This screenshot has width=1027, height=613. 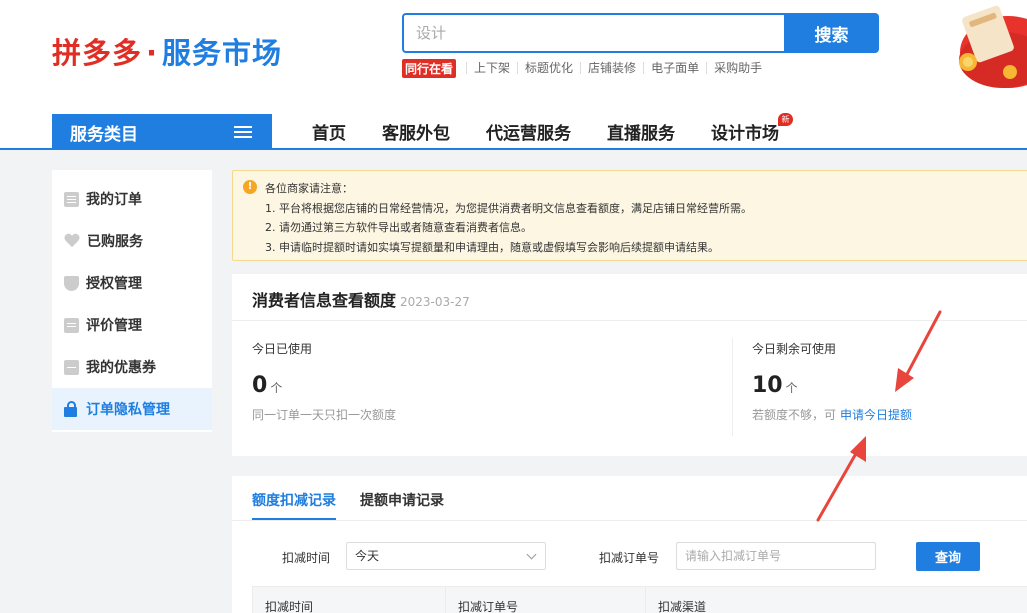 What do you see at coordinates (641, 131) in the screenshot?
I see `nav-live-service: 直播服务` at bounding box center [641, 131].